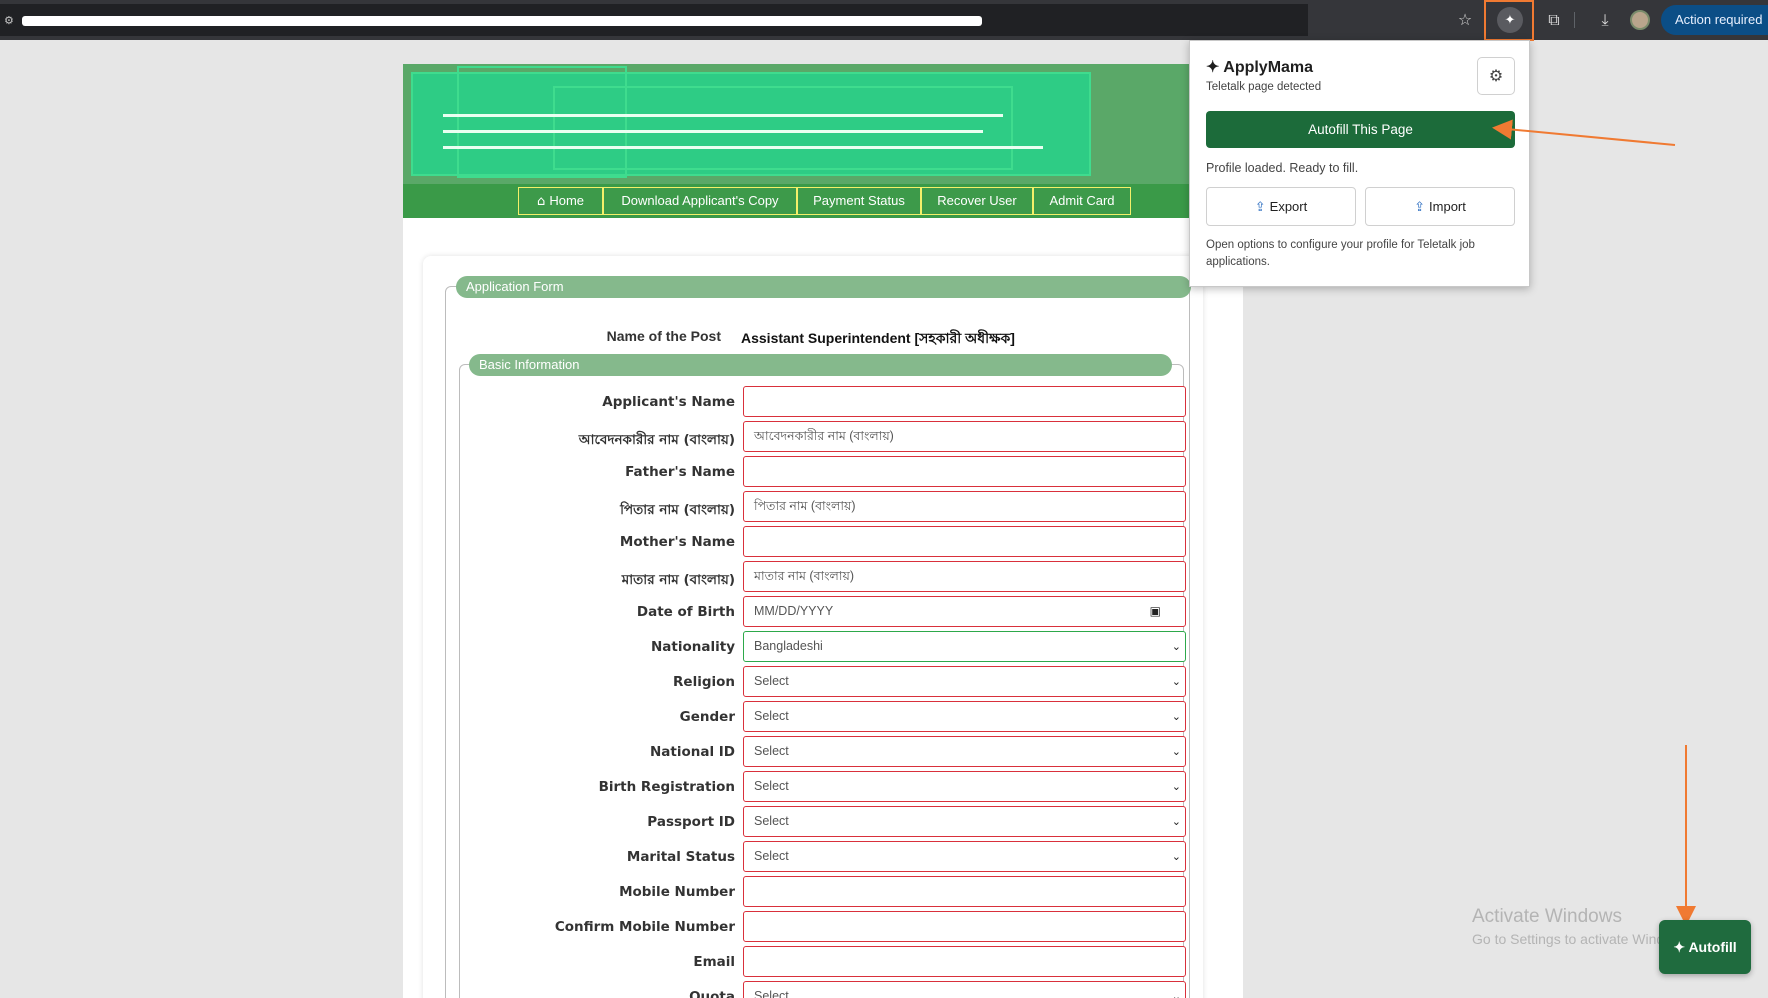 The height and width of the screenshot is (998, 1768). I want to click on import-button: ⇪ Import, so click(1440, 206).